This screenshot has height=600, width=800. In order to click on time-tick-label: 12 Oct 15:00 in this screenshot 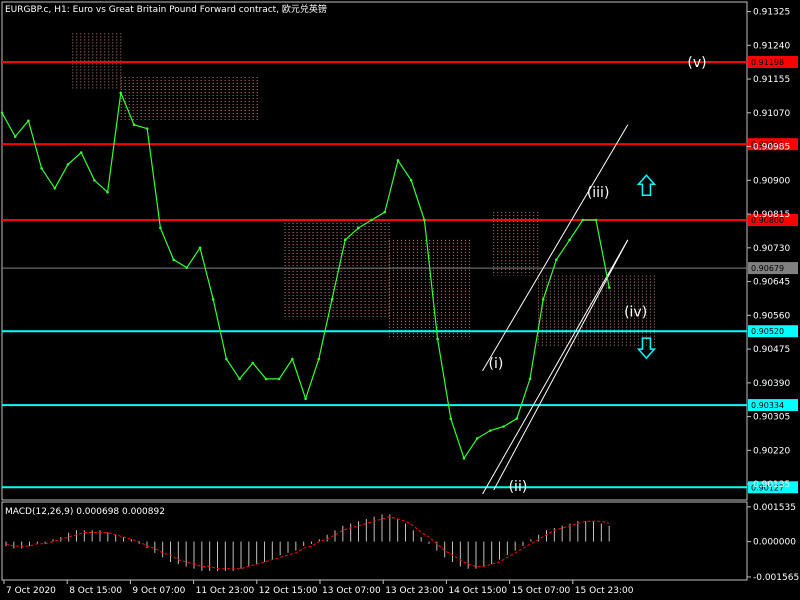, I will do `click(288, 591)`.